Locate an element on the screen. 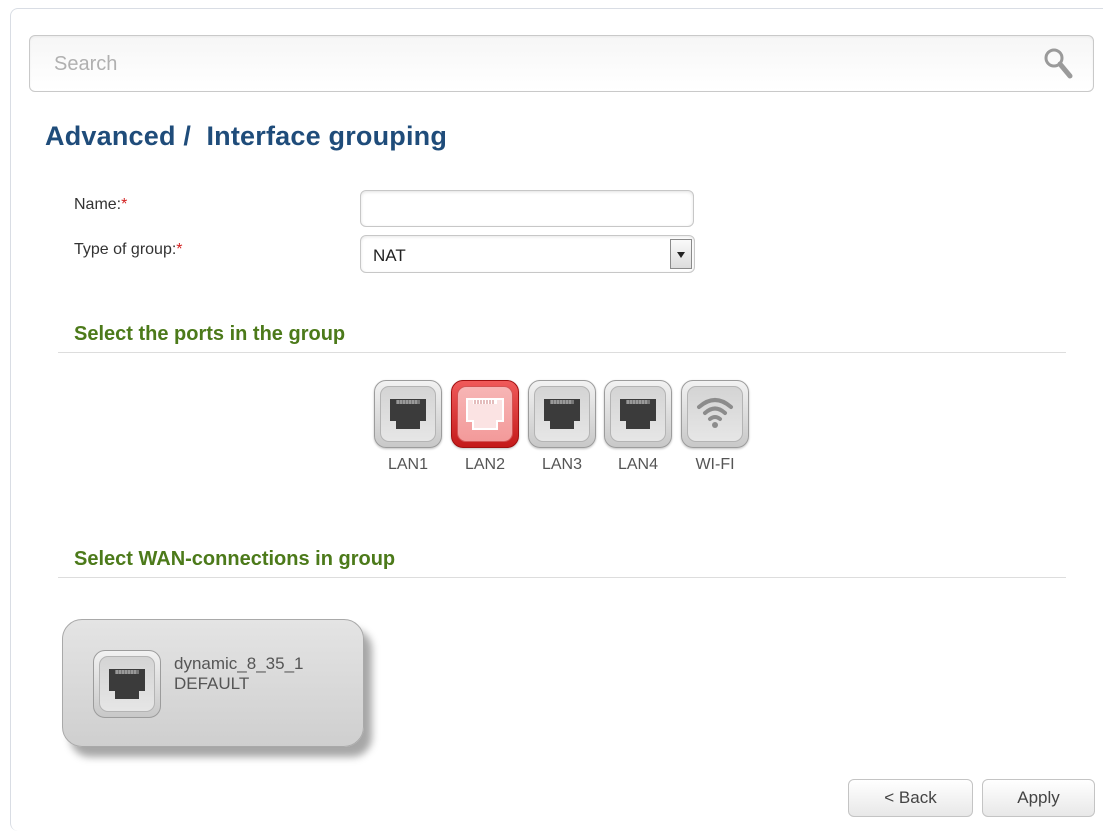 The image size is (1103, 834). port-label-wifi: WI-FI is located at coordinates (715, 464).